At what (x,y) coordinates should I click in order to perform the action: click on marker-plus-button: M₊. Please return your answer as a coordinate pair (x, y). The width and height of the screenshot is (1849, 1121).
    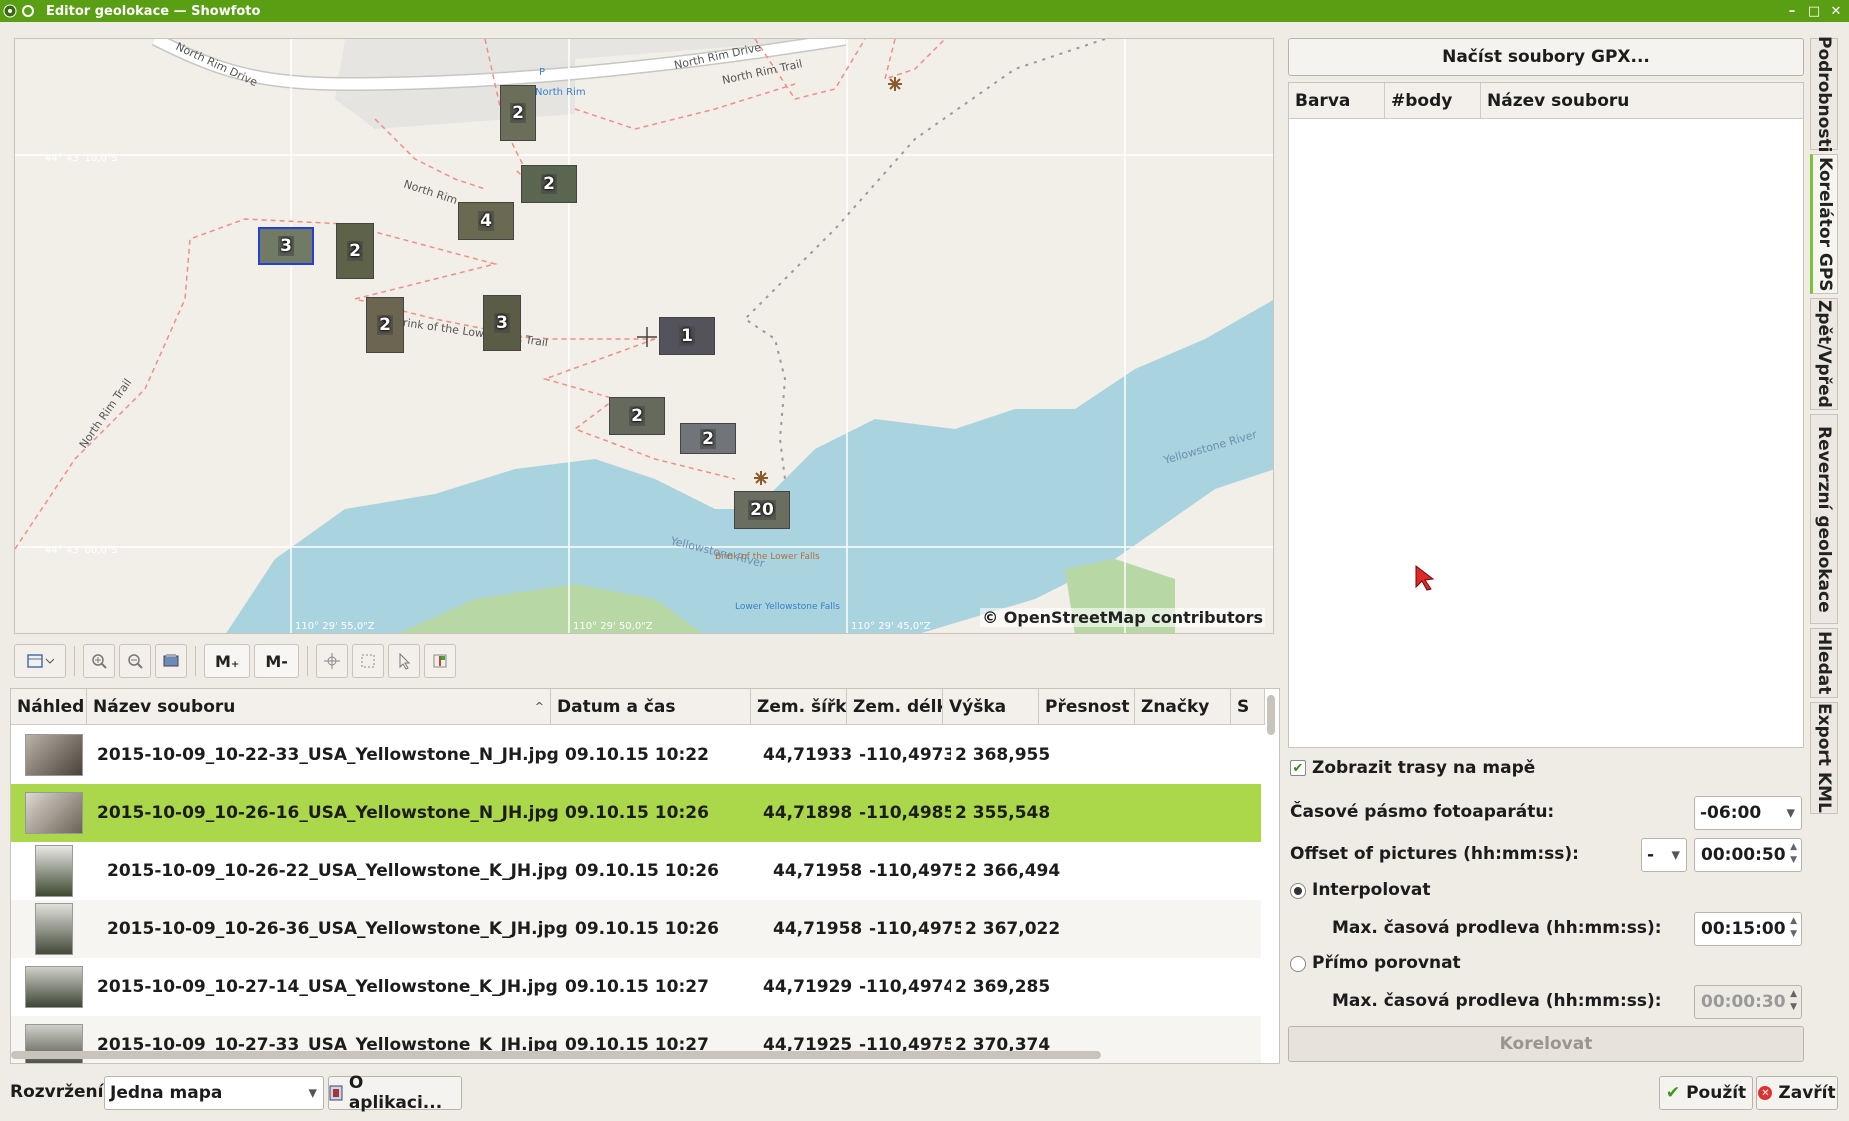
    Looking at the image, I should click on (227, 661).